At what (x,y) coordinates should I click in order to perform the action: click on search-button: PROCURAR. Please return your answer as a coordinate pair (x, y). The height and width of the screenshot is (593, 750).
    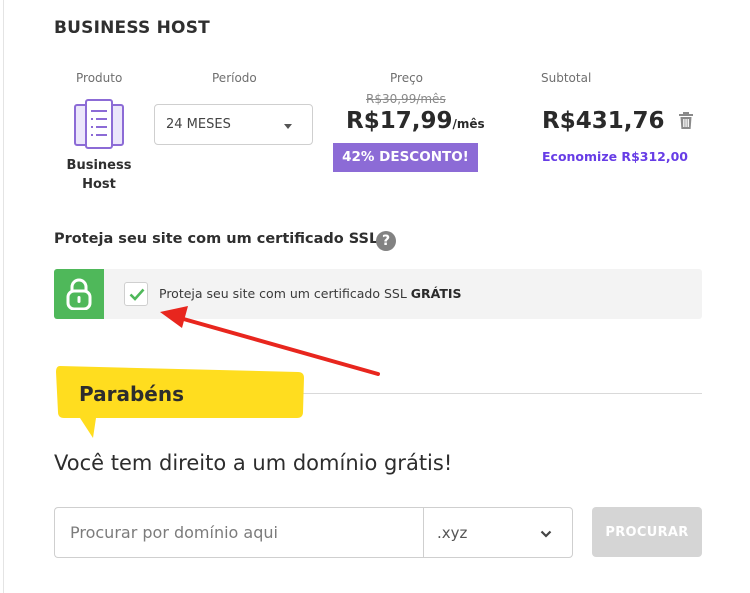
    Looking at the image, I should click on (647, 532).